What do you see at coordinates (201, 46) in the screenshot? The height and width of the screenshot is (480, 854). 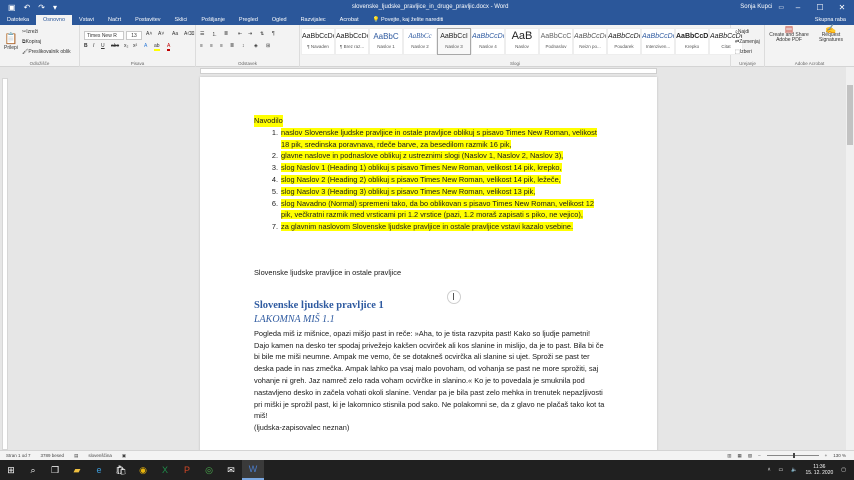 I see `align-left-icon: ≡` at bounding box center [201, 46].